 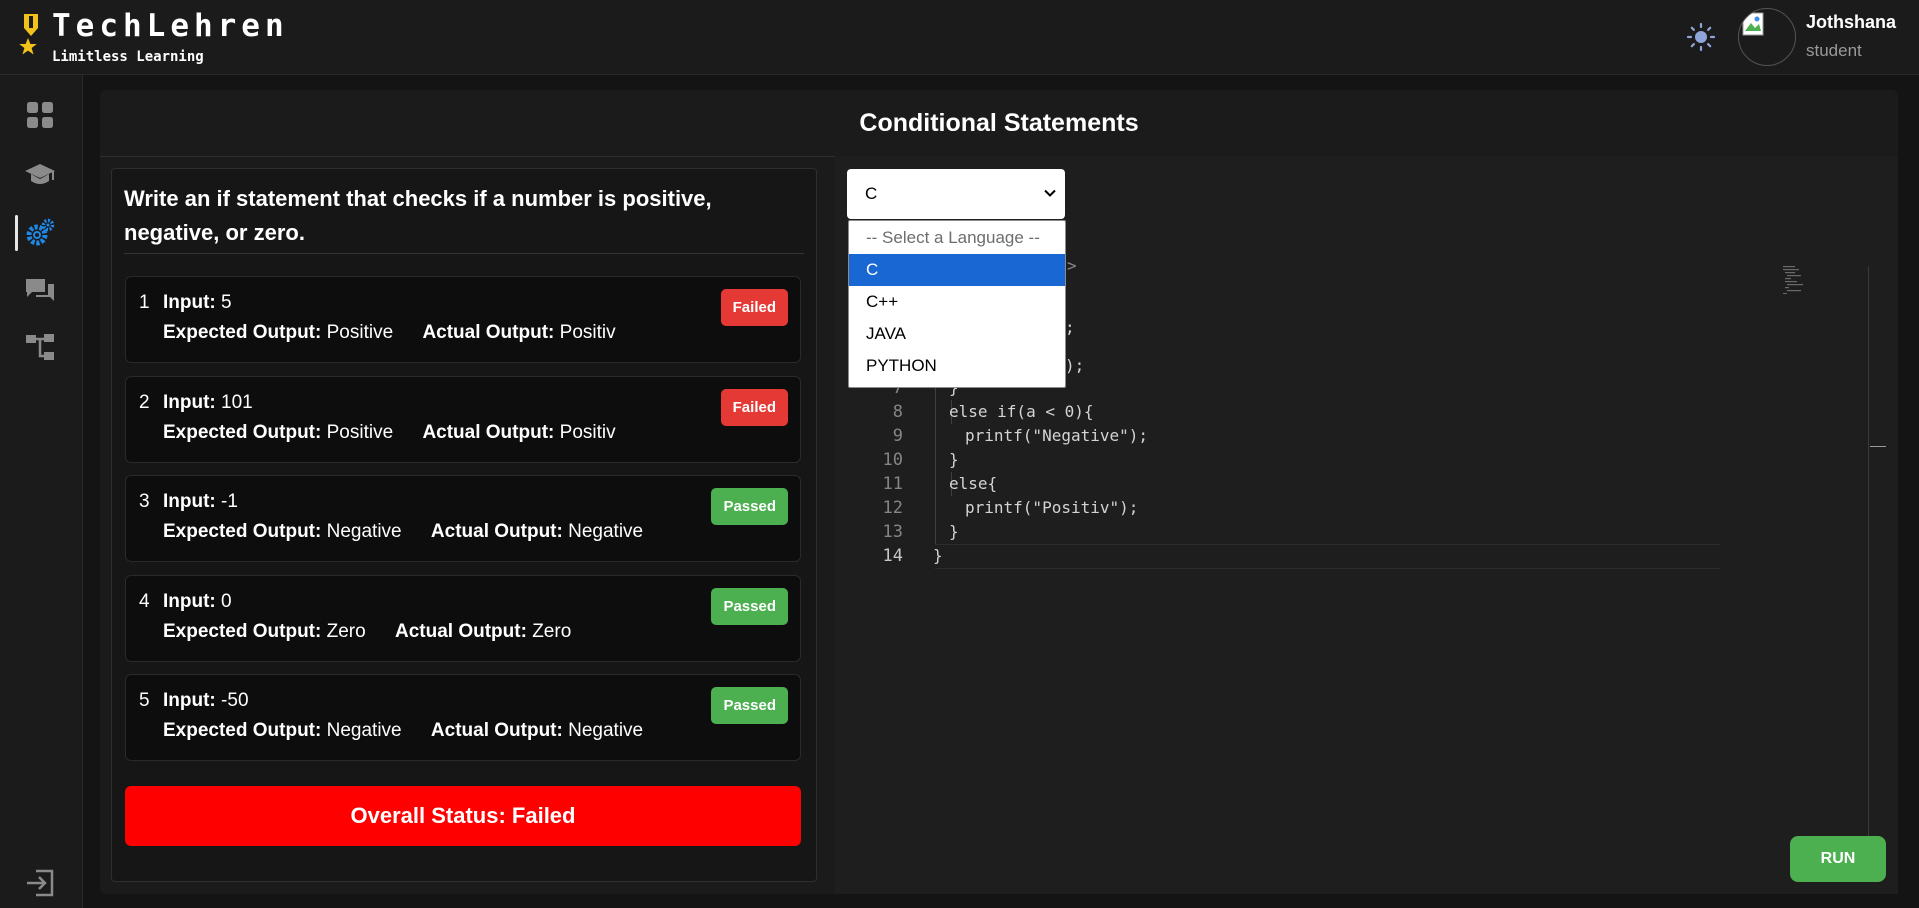 What do you see at coordinates (973, 483) in the screenshot?
I see `code-line: else{` at bounding box center [973, 483].